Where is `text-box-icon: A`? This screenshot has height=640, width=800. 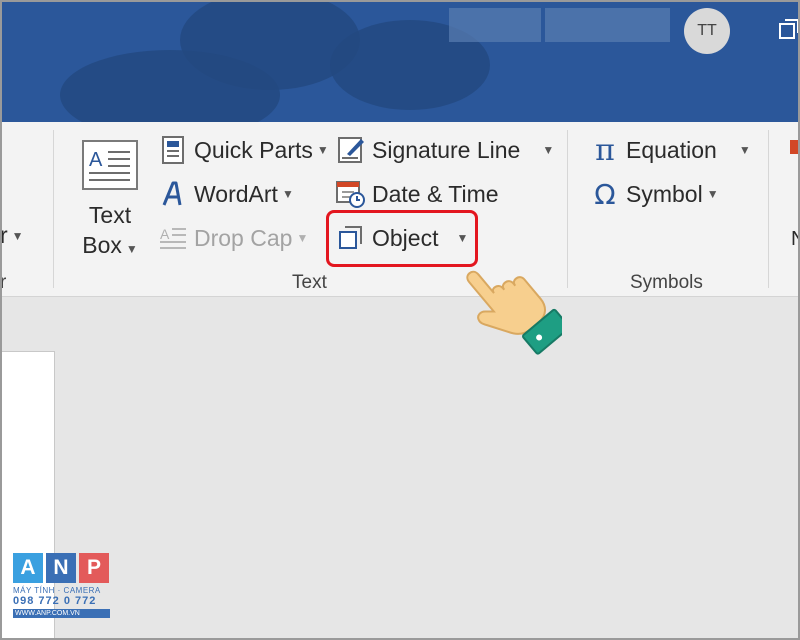 text-box-icon: A is located at coordinates (110, 165).